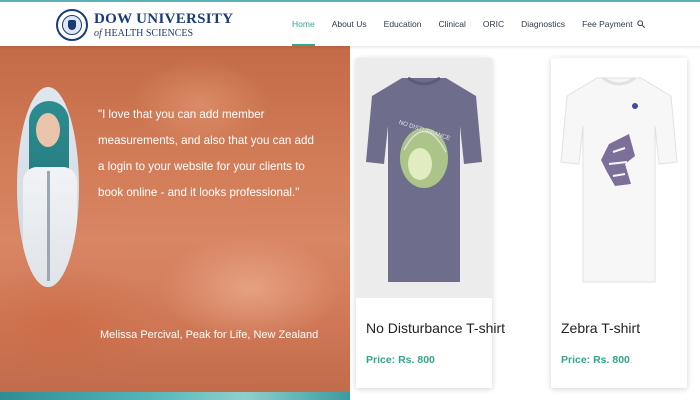 The width and height of the screenshot is (700, 400). Describe the element at coordinates (403, 24) in the screenshot. I see `nav-education: Education` at that location.